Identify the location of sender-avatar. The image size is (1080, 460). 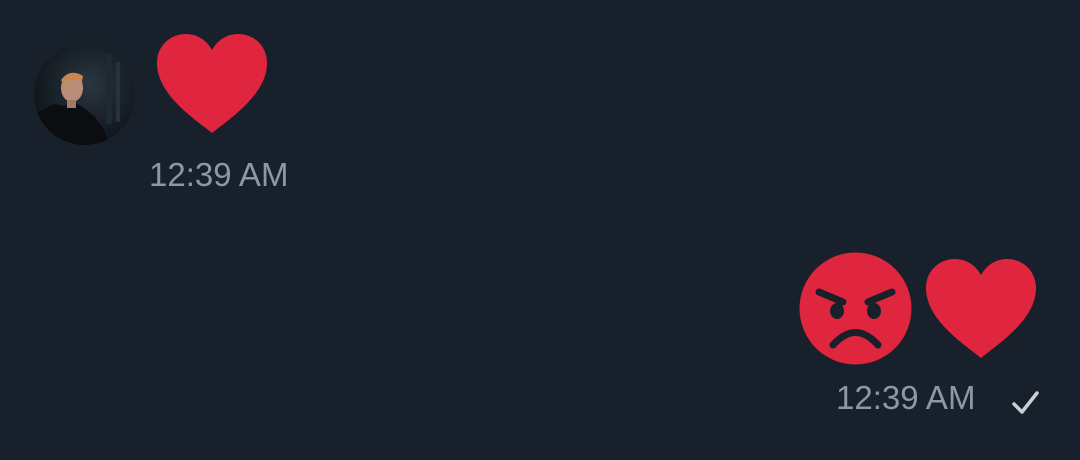
(84, 94).